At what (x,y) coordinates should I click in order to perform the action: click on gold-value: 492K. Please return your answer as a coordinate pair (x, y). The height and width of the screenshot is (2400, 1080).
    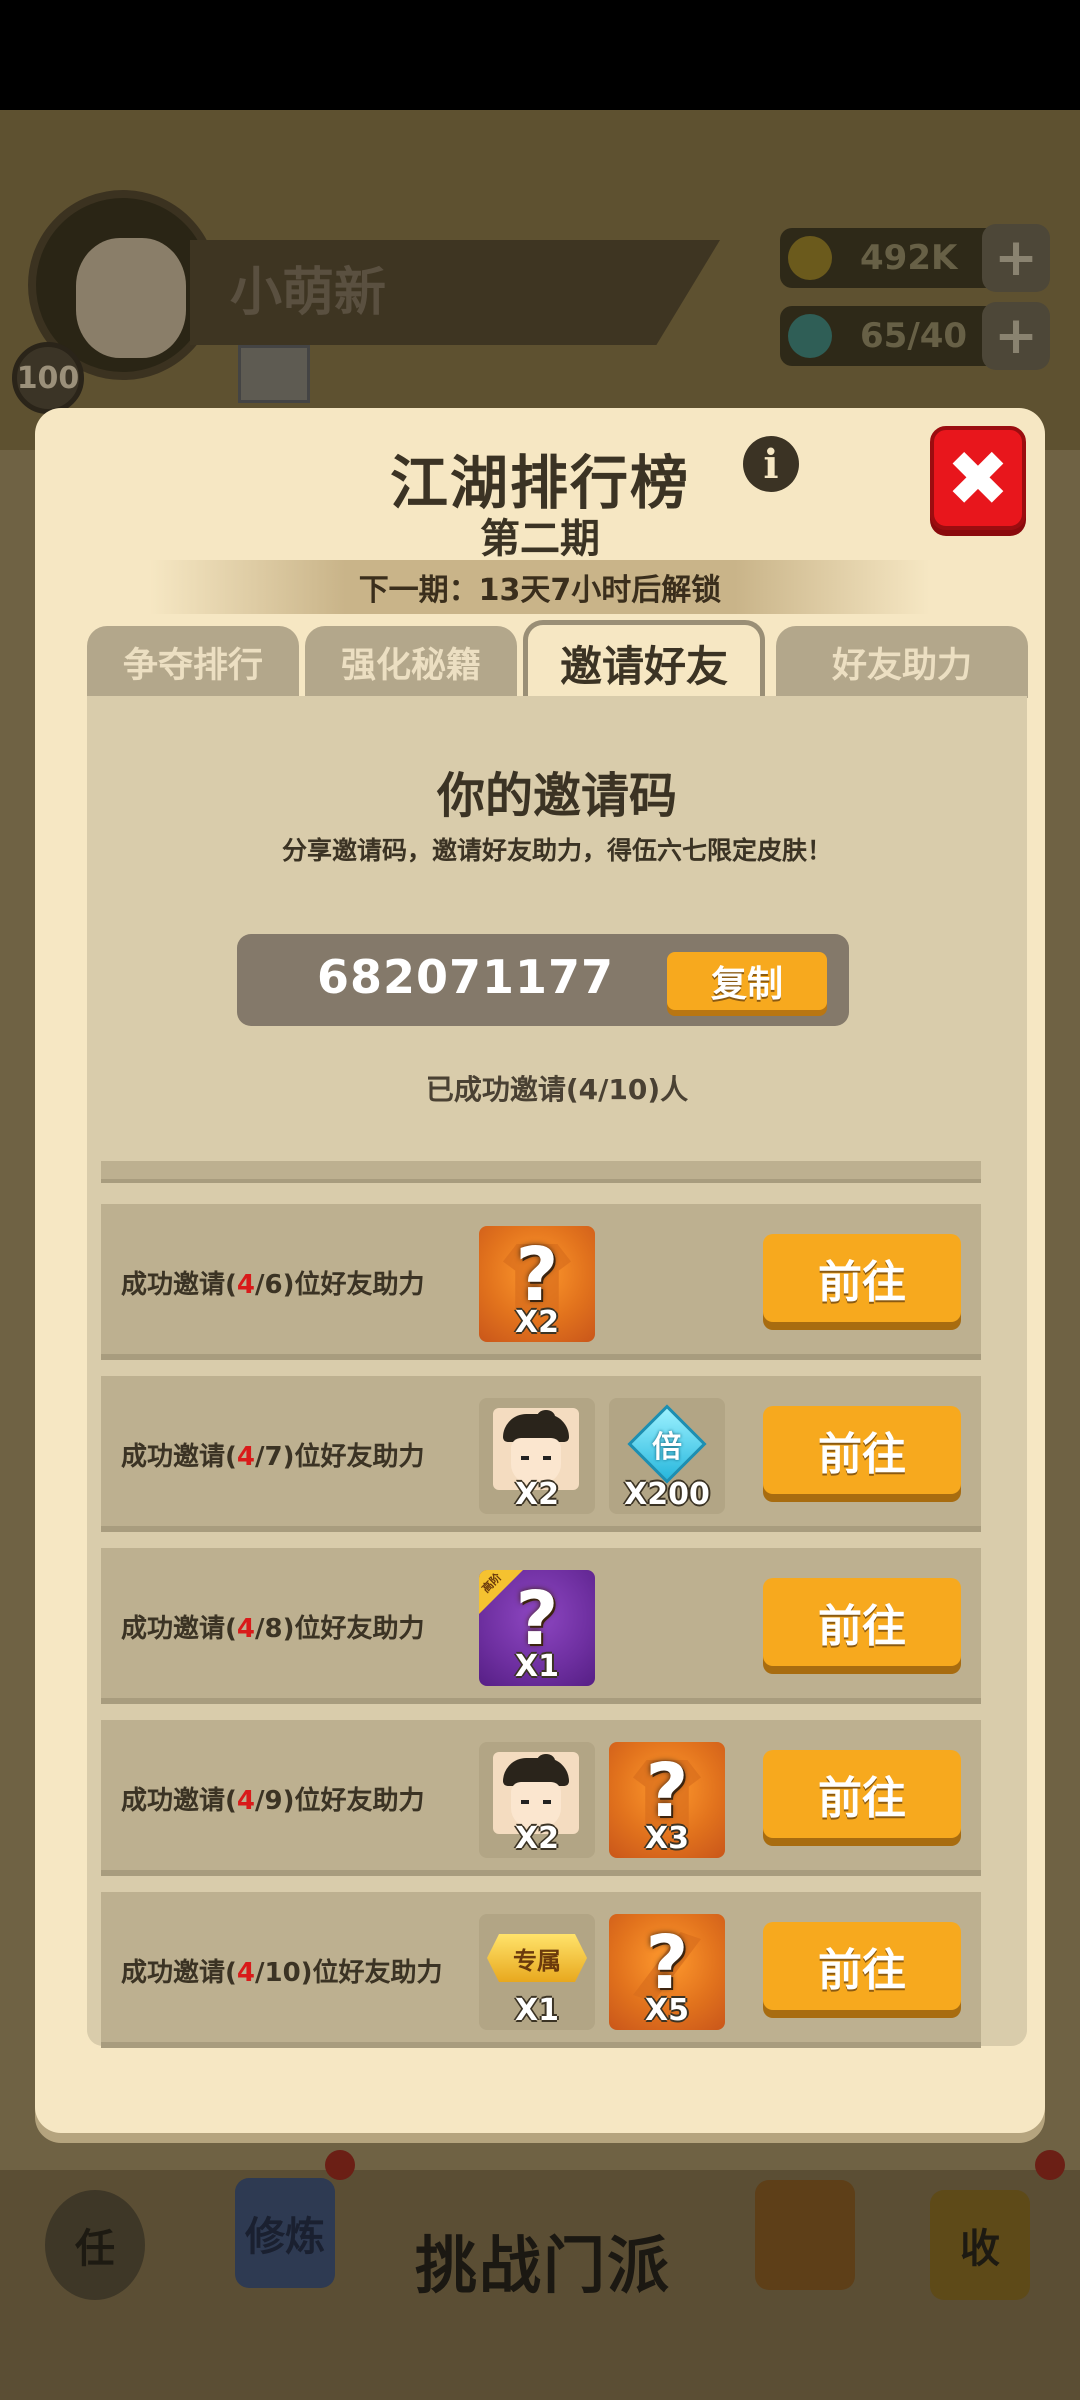
    Looking at the image, I should click on (909, 258).